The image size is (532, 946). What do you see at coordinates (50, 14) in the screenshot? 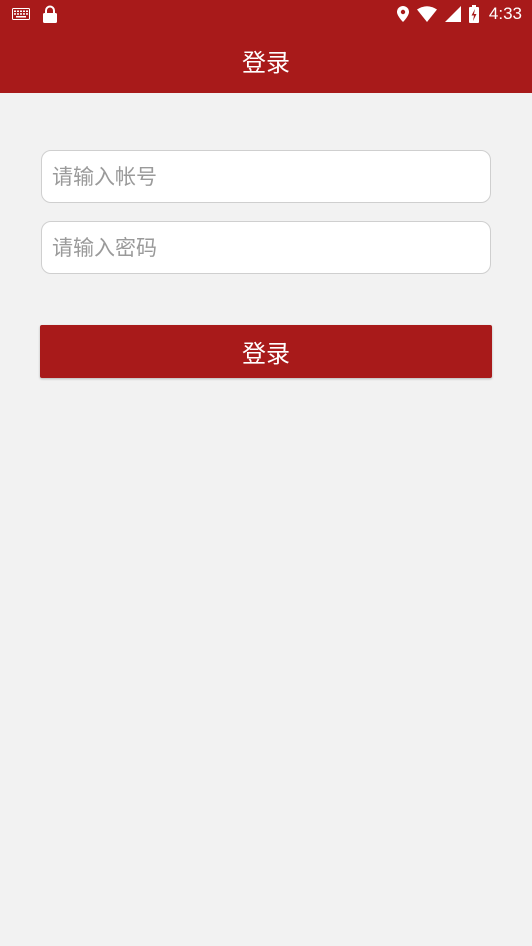
I see `lock-icon` at bounding box center [50, 14].